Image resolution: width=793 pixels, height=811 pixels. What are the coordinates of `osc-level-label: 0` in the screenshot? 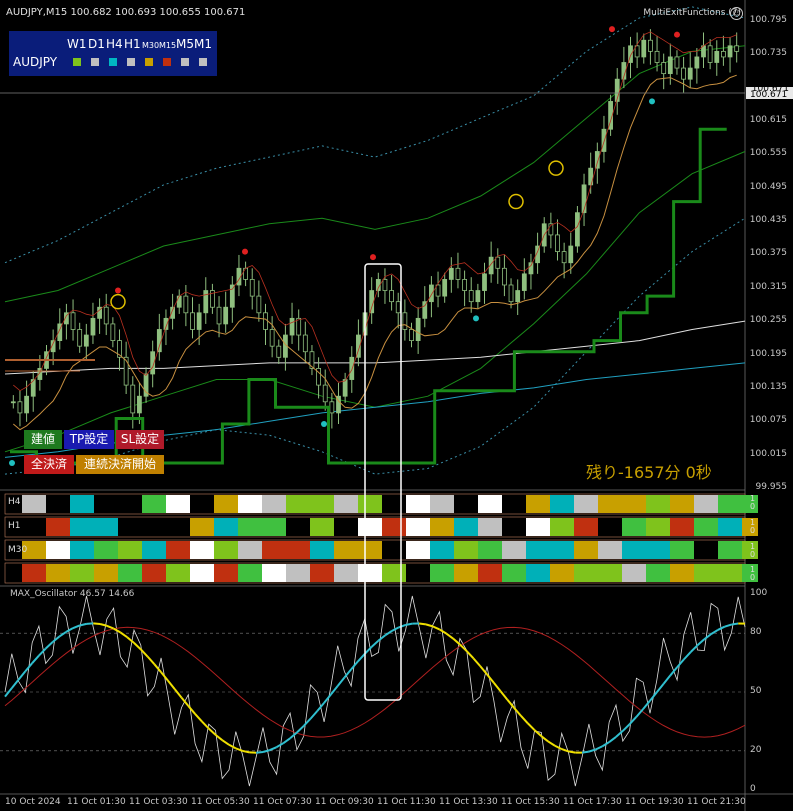 It's located at (753, 789).